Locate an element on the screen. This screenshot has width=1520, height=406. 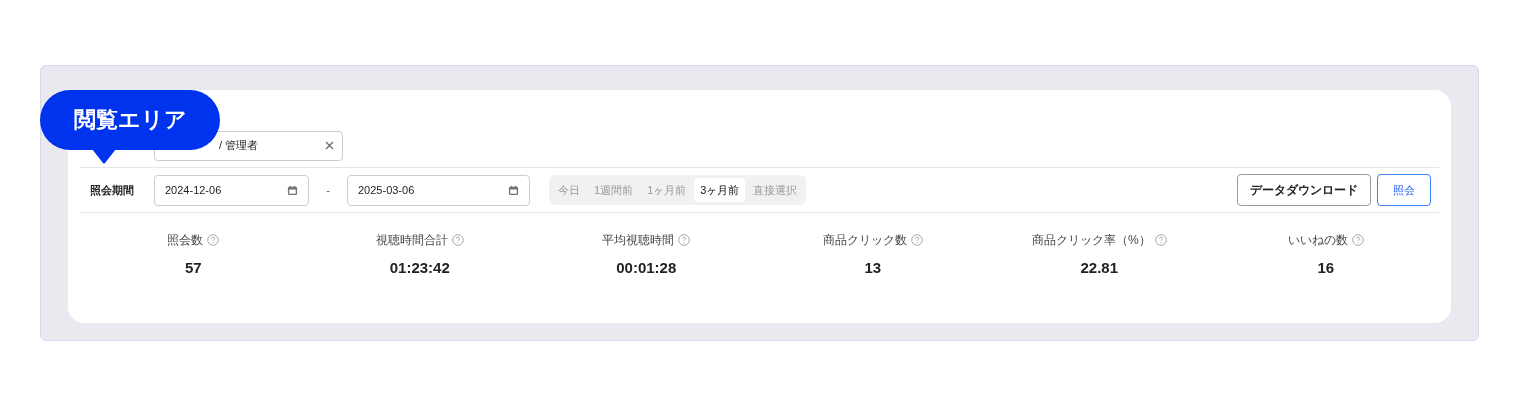
stat-label: 商品クリック数 is located at coordinates (864, 240).